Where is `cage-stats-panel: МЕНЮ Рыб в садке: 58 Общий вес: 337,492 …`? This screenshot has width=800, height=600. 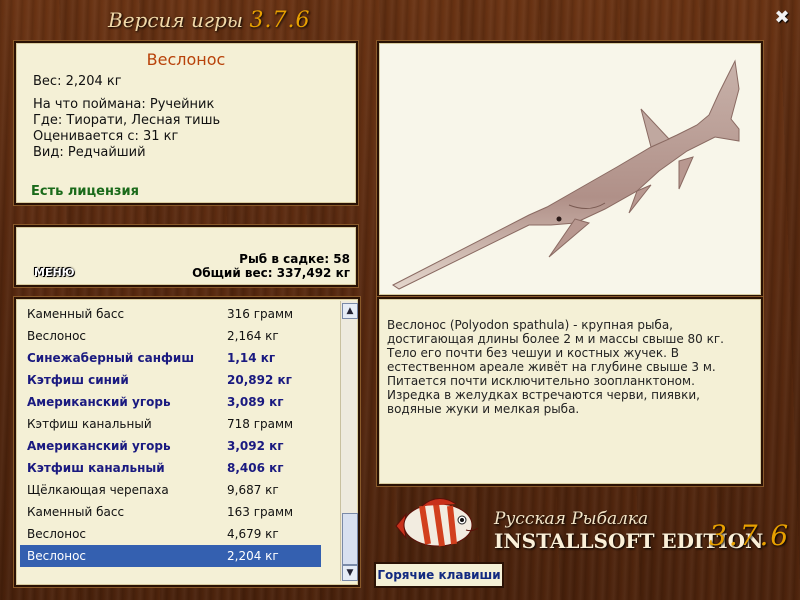 cage-stats-panel: МЕНЮ Рыб в садке: 58 Общий вес: 337,492 … is located at coordinates (186, 256).